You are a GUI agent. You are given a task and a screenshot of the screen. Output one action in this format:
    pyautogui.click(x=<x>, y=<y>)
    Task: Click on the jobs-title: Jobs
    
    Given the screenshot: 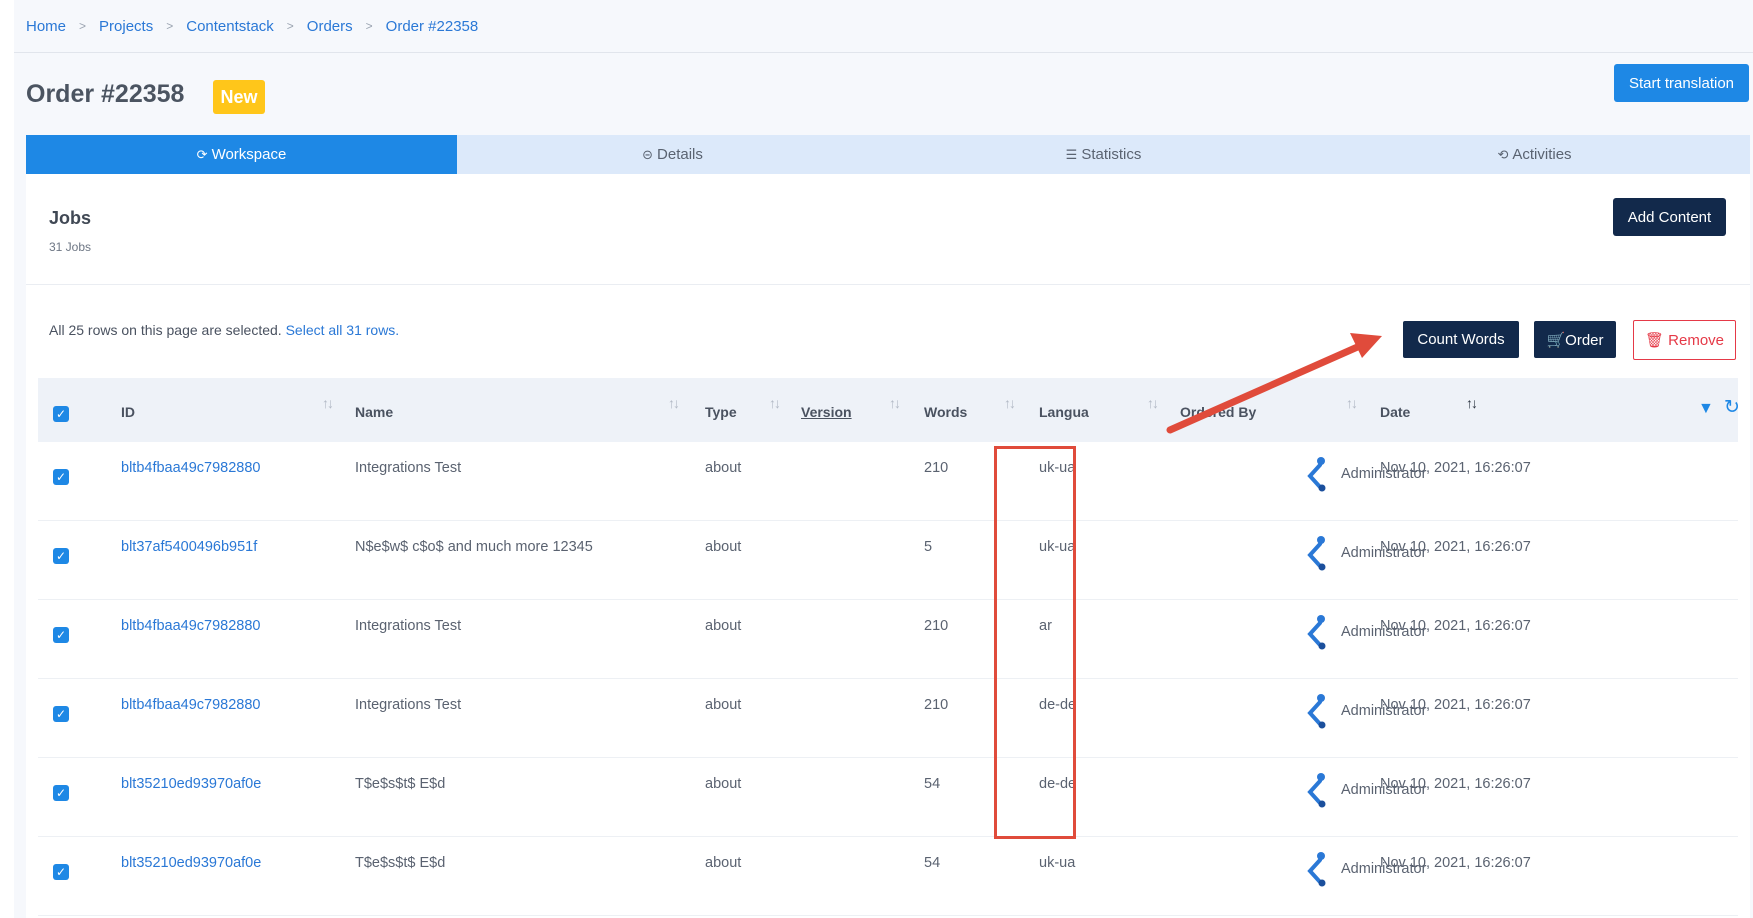 What is the action you would take?
    pyautogui.click(x=70, y=218)
    